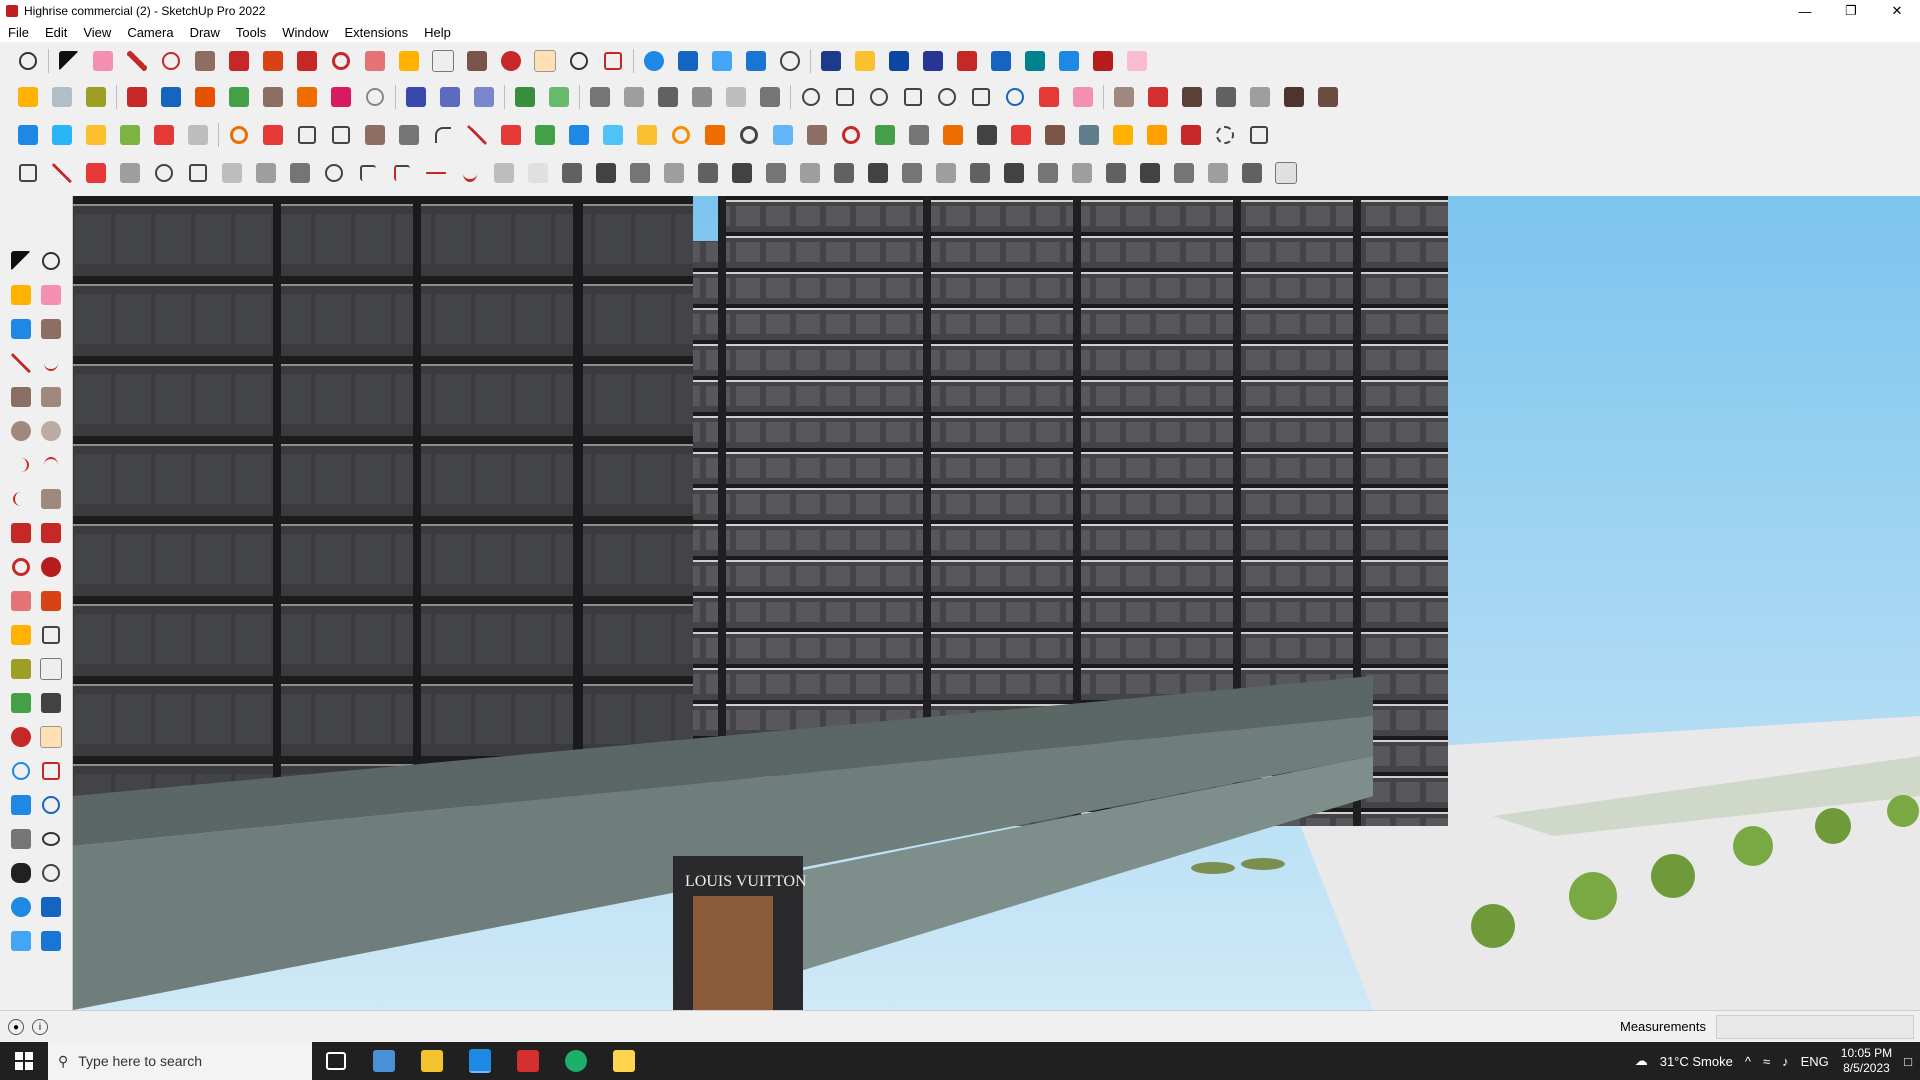 The width and height of the screenshot is (1920, 1080). Describe the element at coordinates (899, 61) in the screenshot. I see `extension-3-icon` at that location.